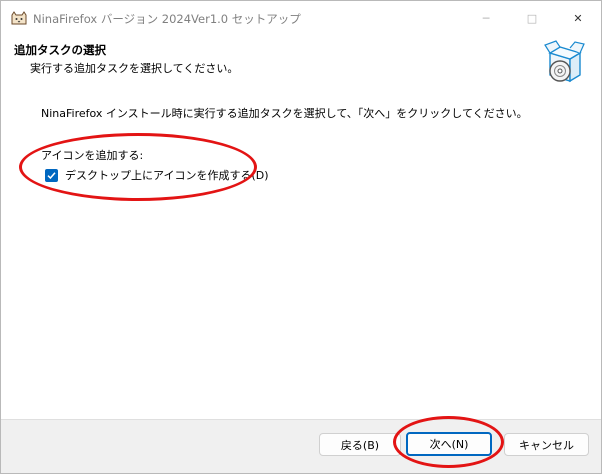 The image size is (602, 474). I want to click on task-label: デスクトップ上にアイコンを作成する(D), so click(167, 175).